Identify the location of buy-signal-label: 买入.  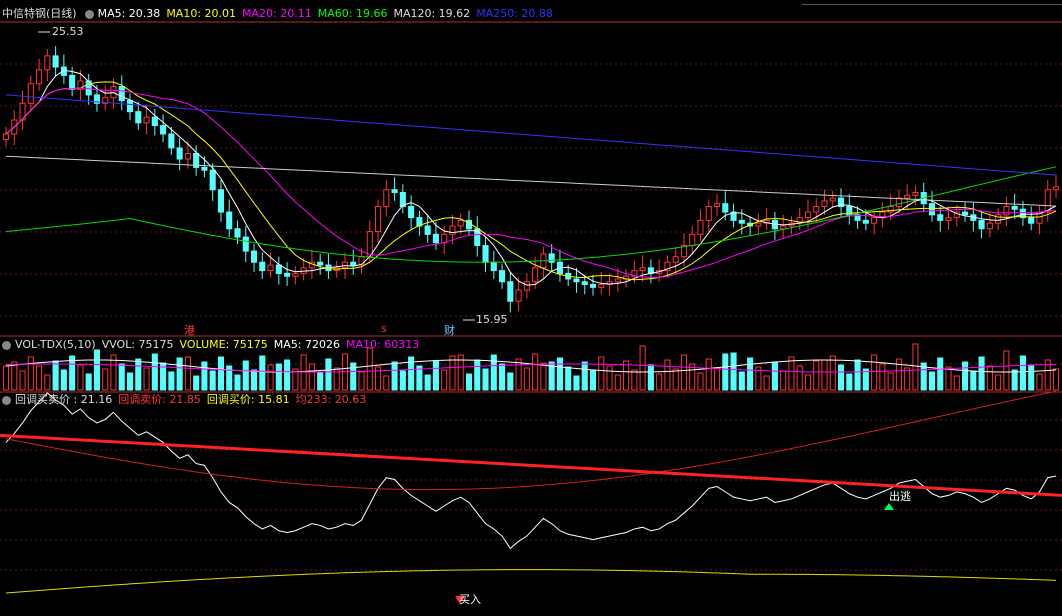
(470, 599).